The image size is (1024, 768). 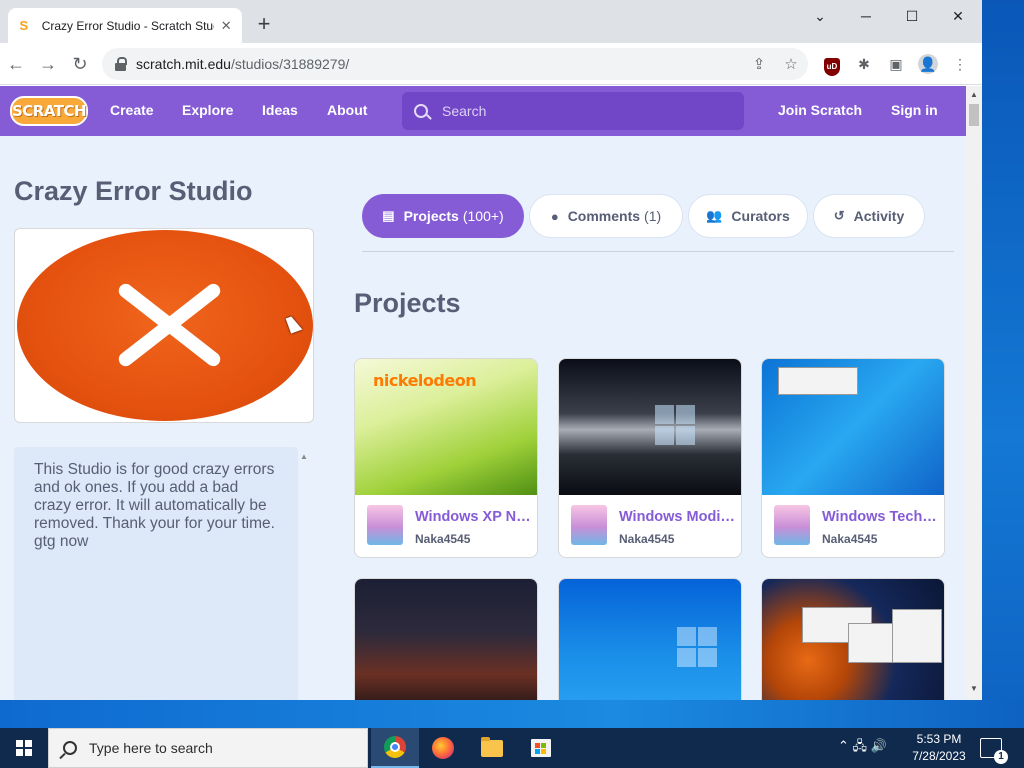 I want to click on tab-close-icon: ✕, so click(x=226, y=26).